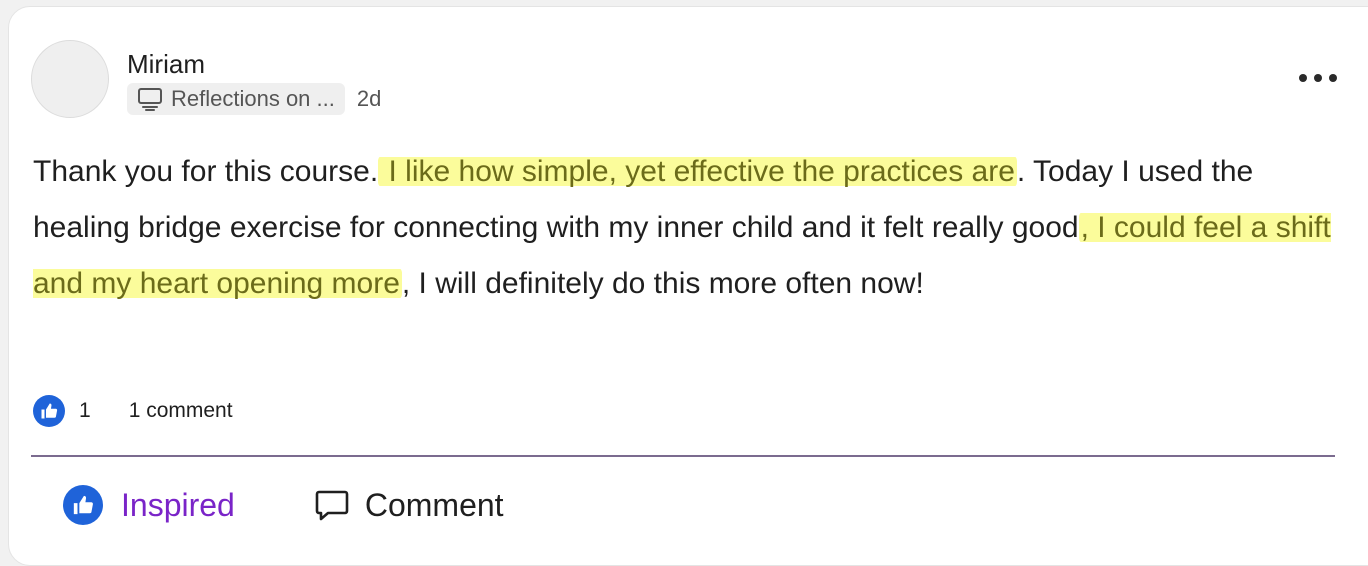  I want to click on like-count: 1, so click(85, 411).